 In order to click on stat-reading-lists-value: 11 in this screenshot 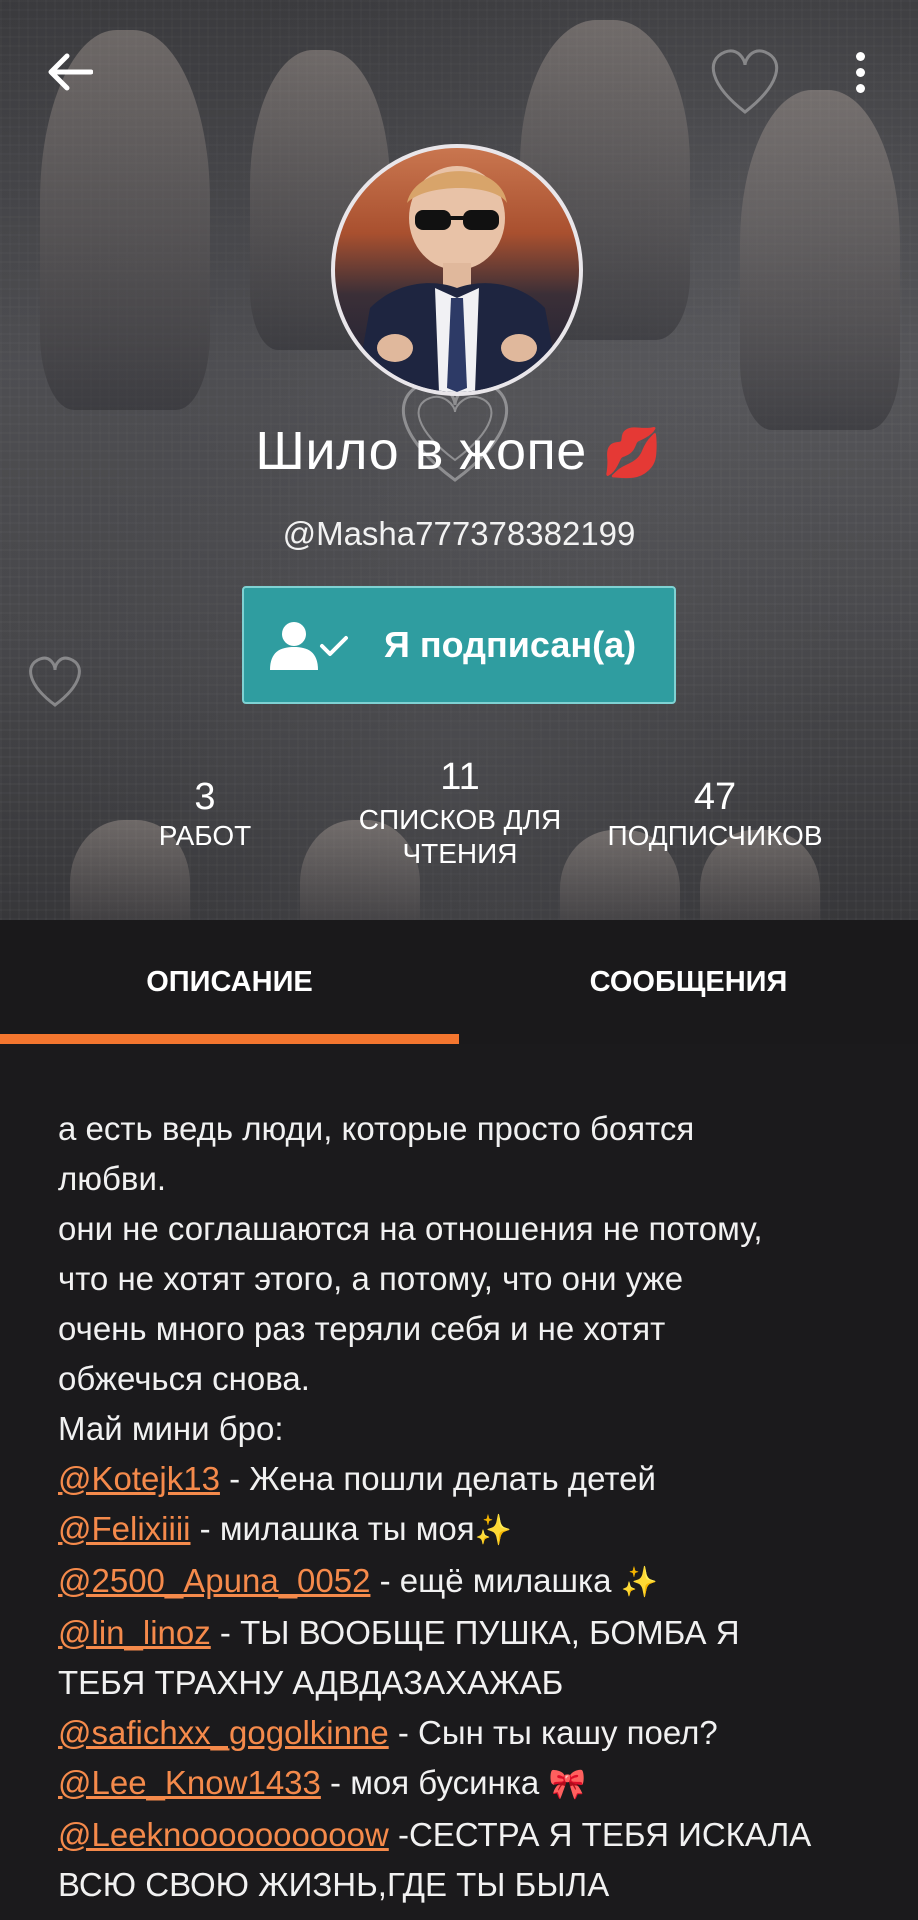, I will do `click(460, 777)`.